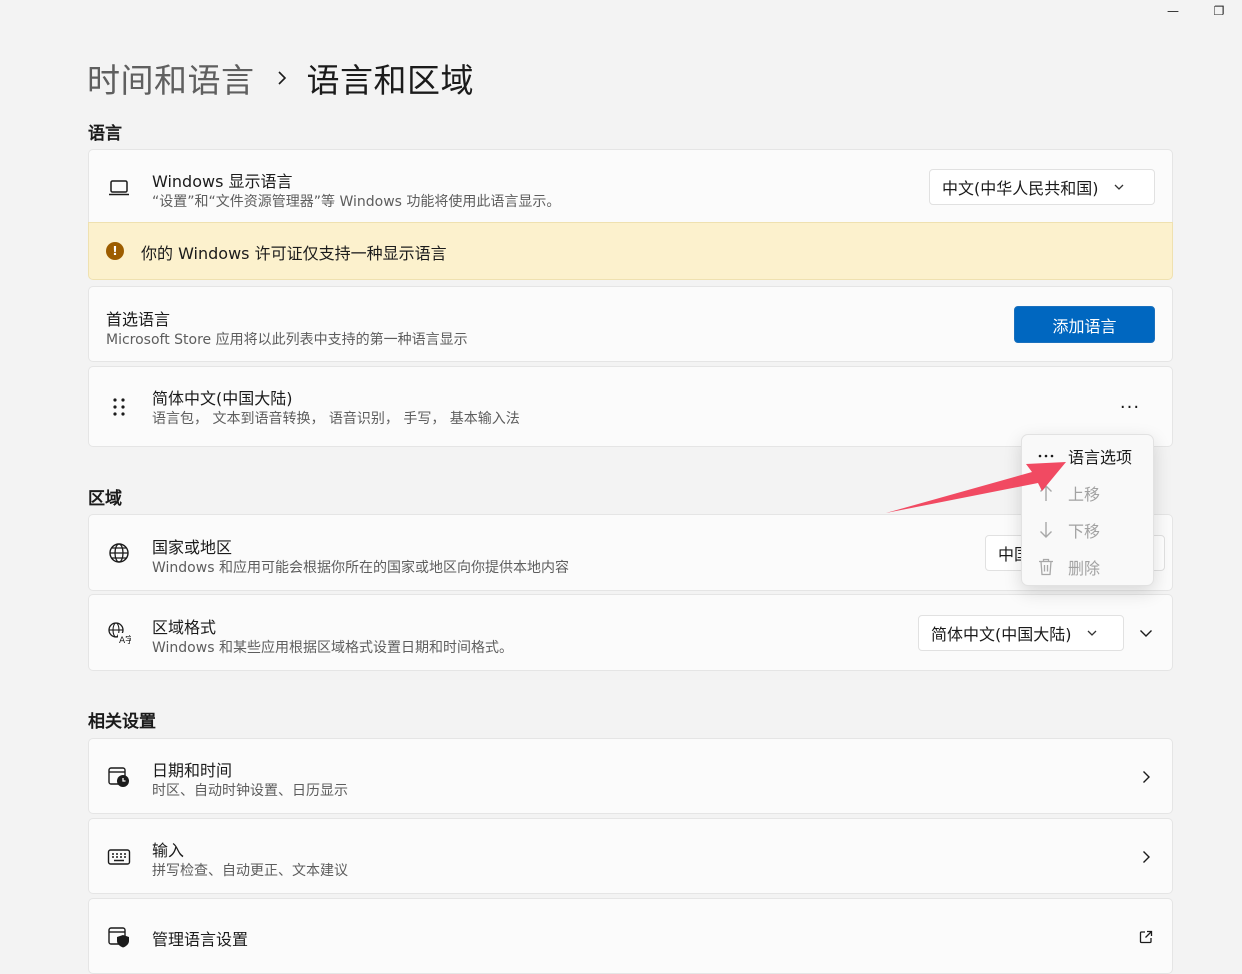 This screenshot has height=974, width=1242. I want to click on laptop-icon, so click(119, 188).